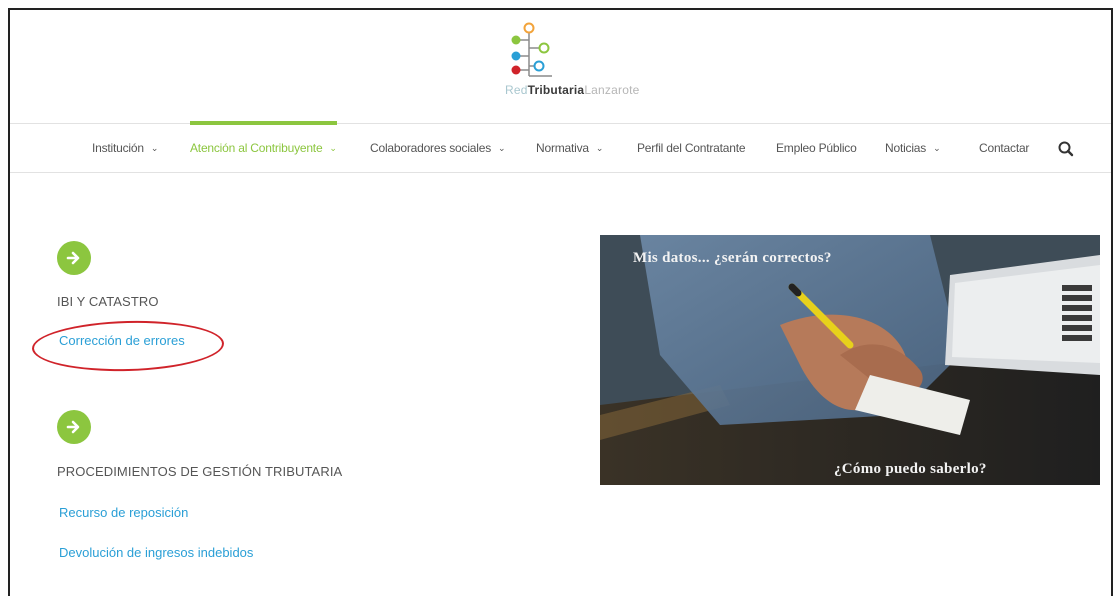 The height and width of the screenshot is (596, 1117). What do you see at coordinates (200, 471) in the screenshot?
I see `section-title-procedimientos: PROCEDIMIENTOS DE GESTIÓN TRIBUTARIA` at bounding box center [200, 471].